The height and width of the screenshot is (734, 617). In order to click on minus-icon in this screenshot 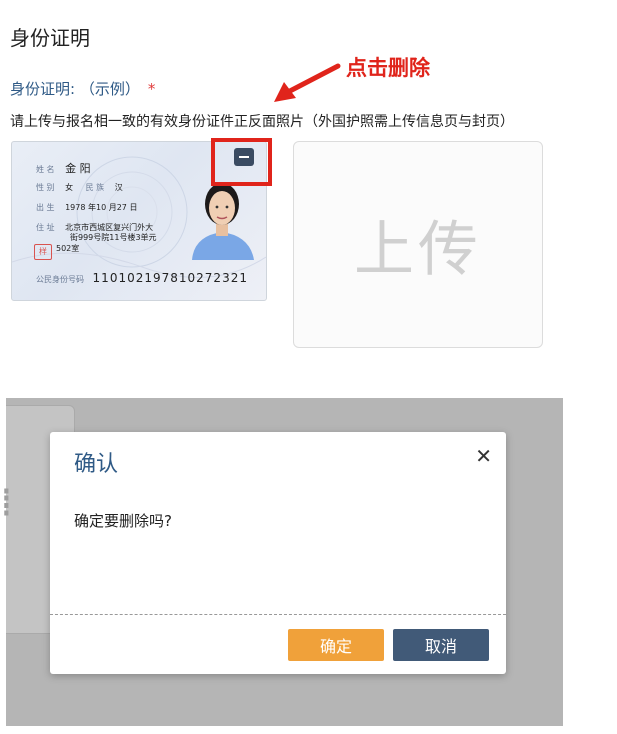, I will do `click(244, 157)`.